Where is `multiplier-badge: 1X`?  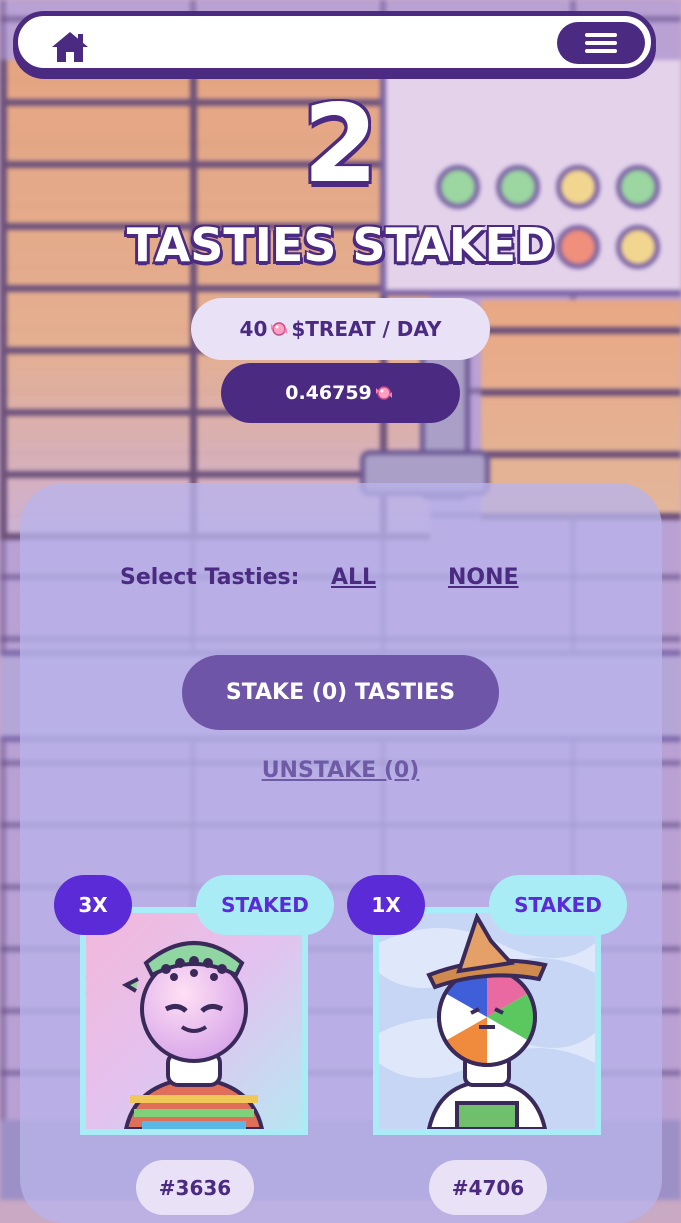
multiplier-badge: 1X is located at coordinates (386, 905).